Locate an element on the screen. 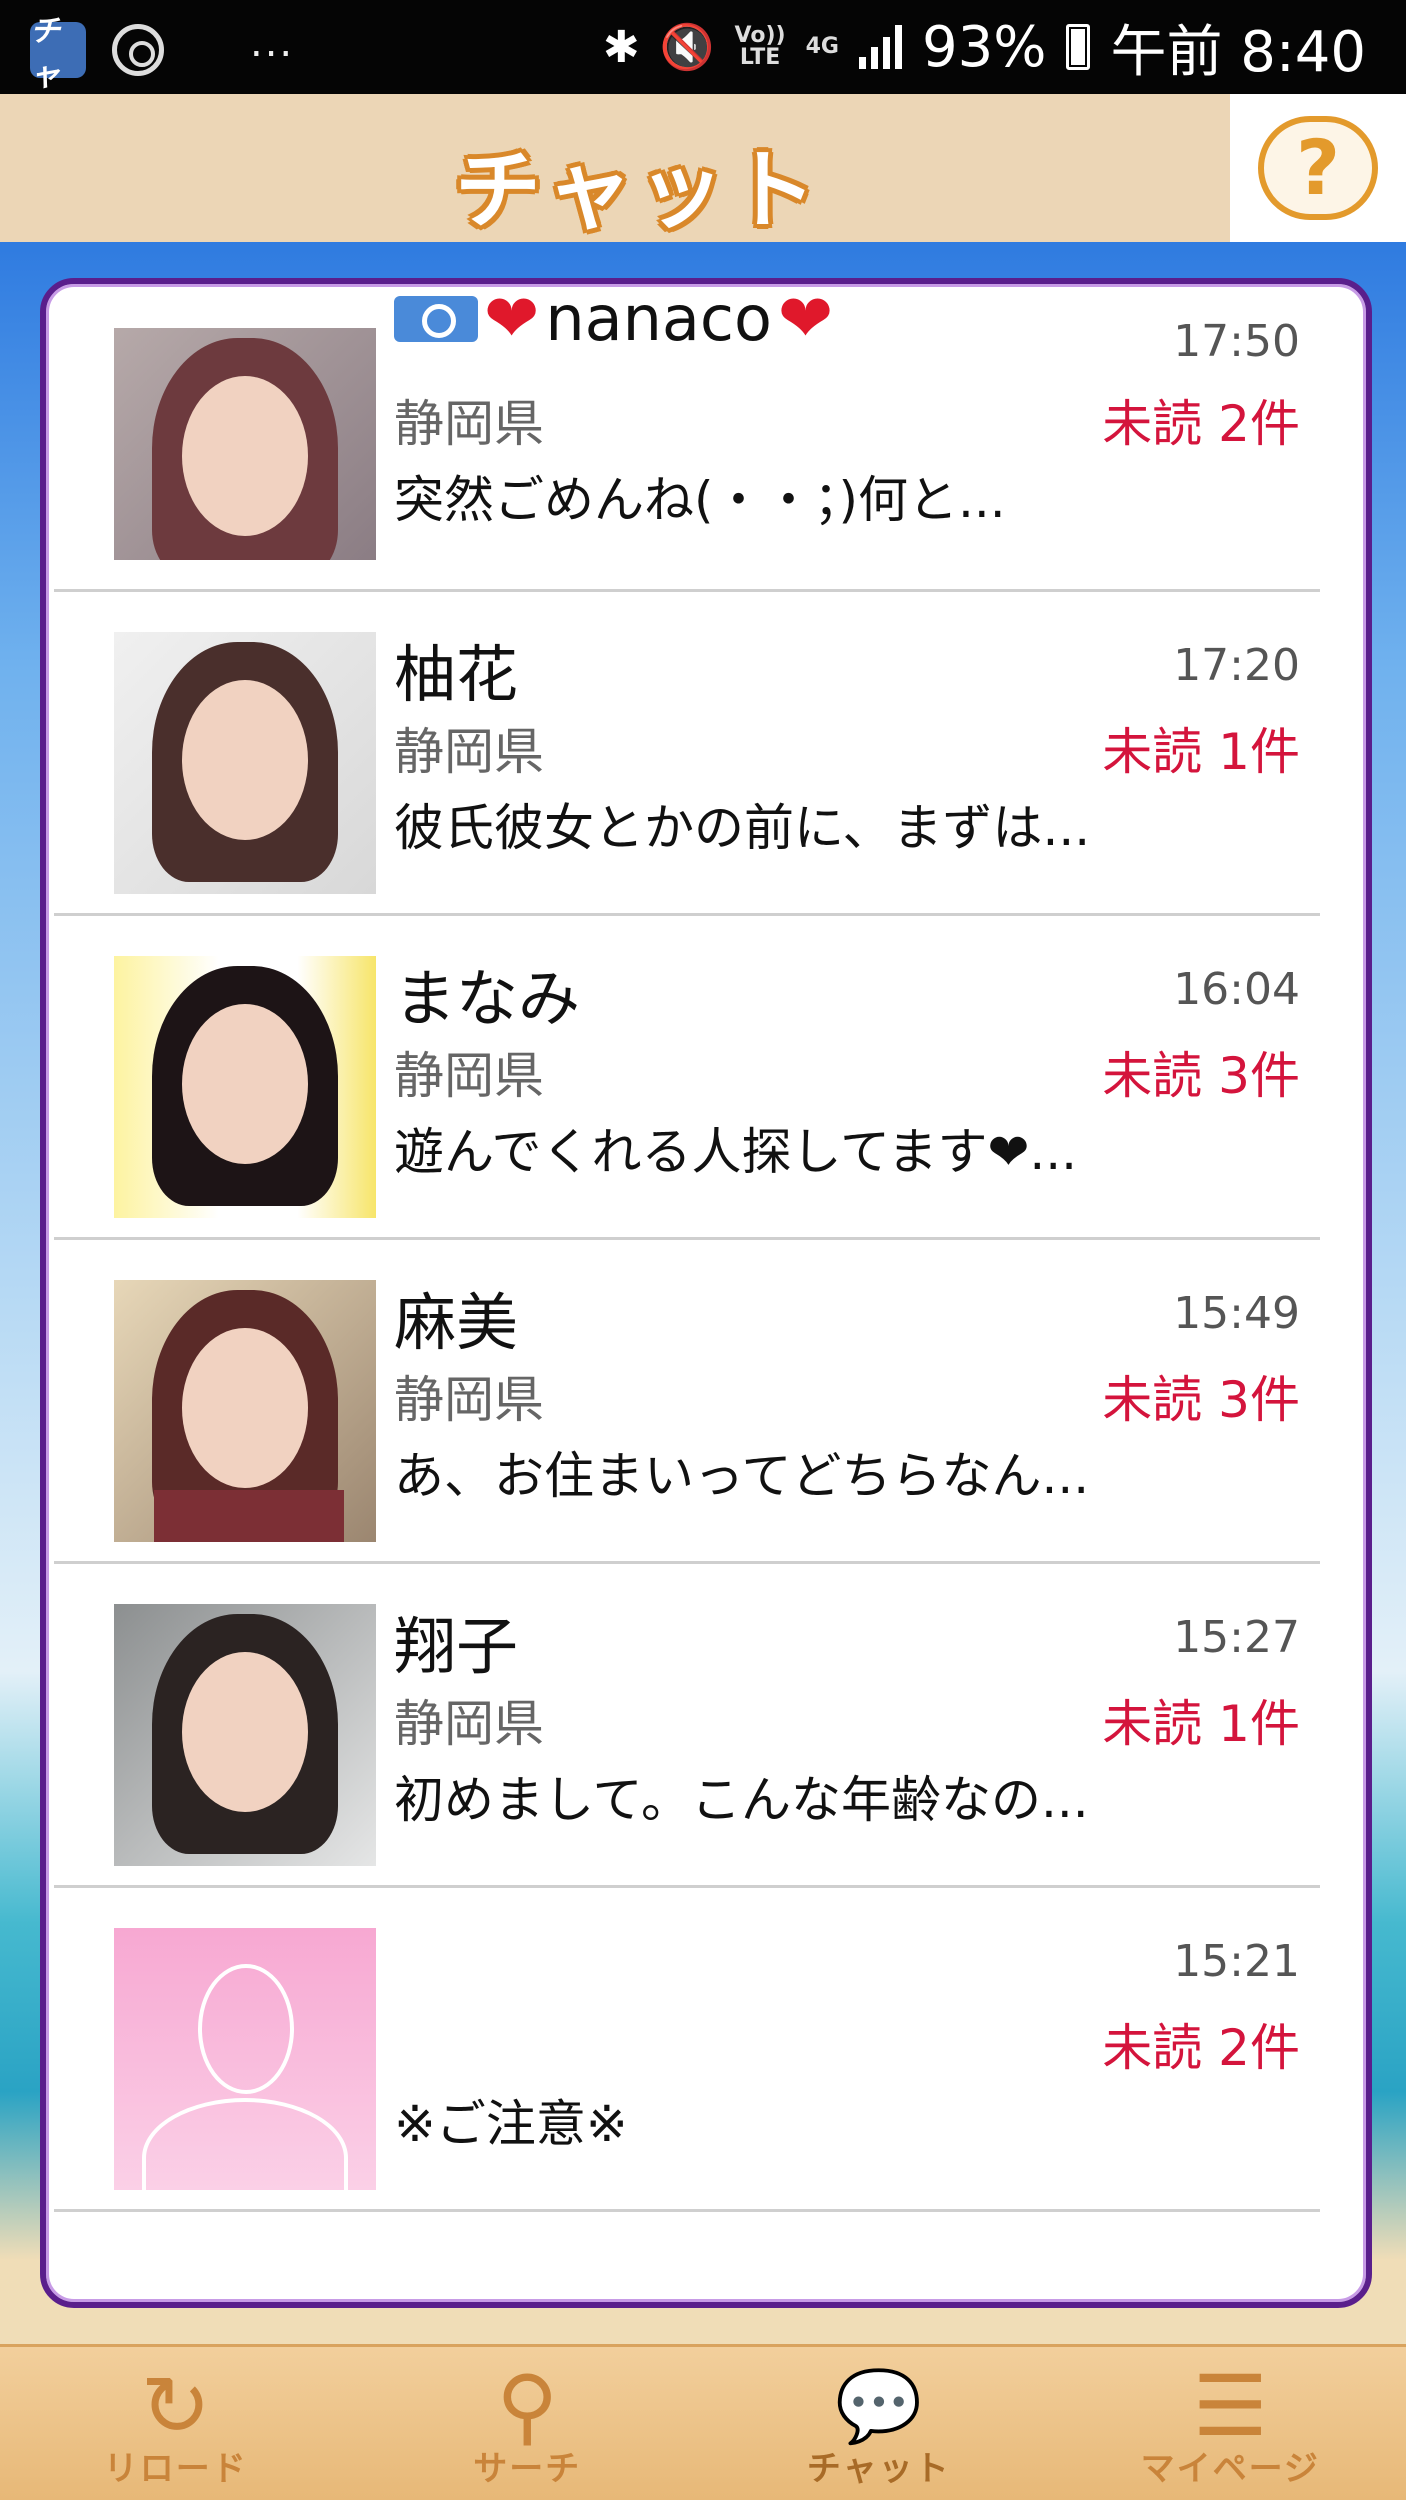 The height and width of the screenshot is (2500, 1406). chat-time: 15:49 is located at coordinates (1236, 1313).